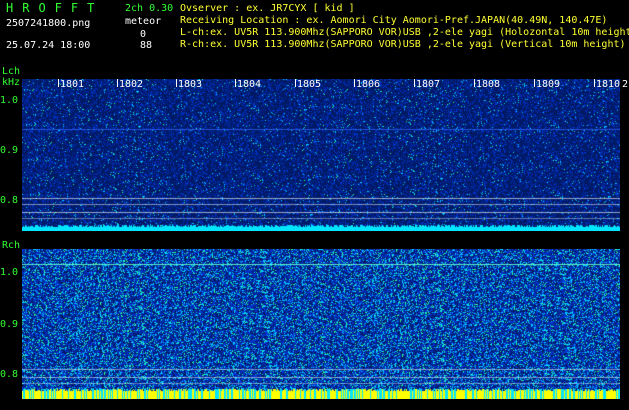 This screenshot has width=629, height=410. What do you see at coordinates (55, 8) in the screenshot?
I see `app-title: HROFFT` at bounding box center [55, 8].